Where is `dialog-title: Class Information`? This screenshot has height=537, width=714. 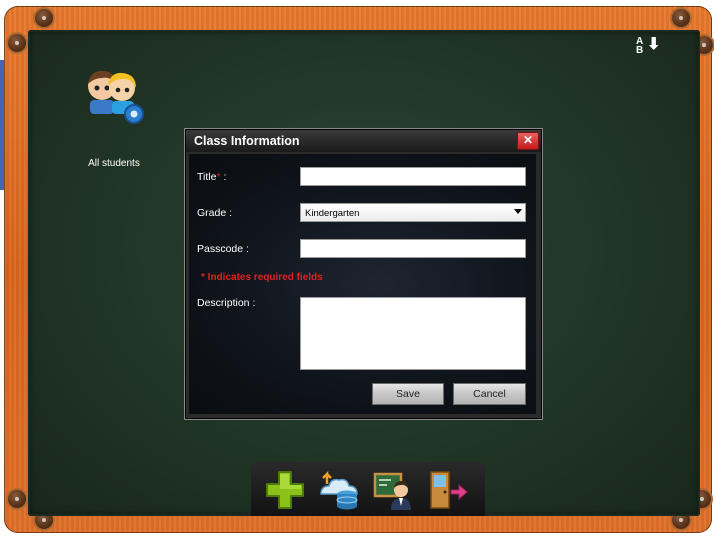 dialog-title: Class Information is located at coordinates (247, 141).